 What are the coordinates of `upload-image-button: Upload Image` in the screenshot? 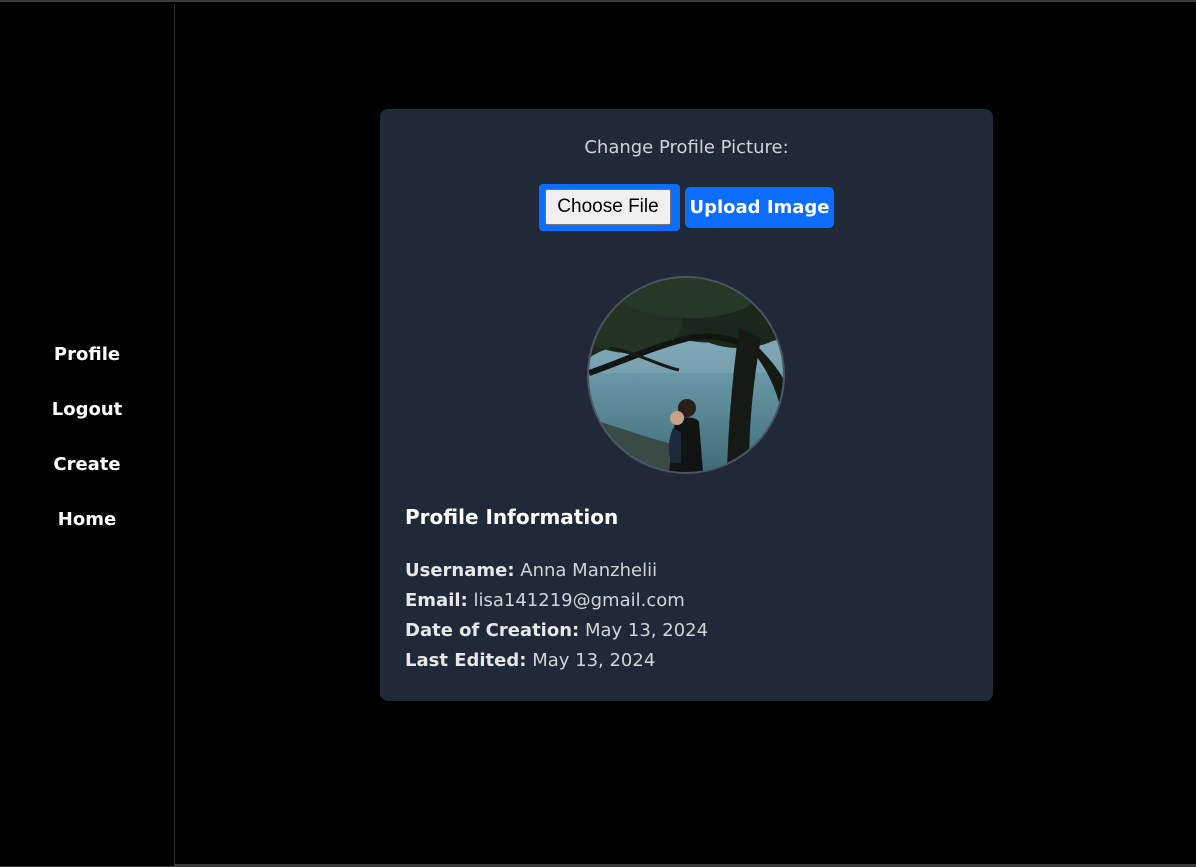 It's located at (759, 207).